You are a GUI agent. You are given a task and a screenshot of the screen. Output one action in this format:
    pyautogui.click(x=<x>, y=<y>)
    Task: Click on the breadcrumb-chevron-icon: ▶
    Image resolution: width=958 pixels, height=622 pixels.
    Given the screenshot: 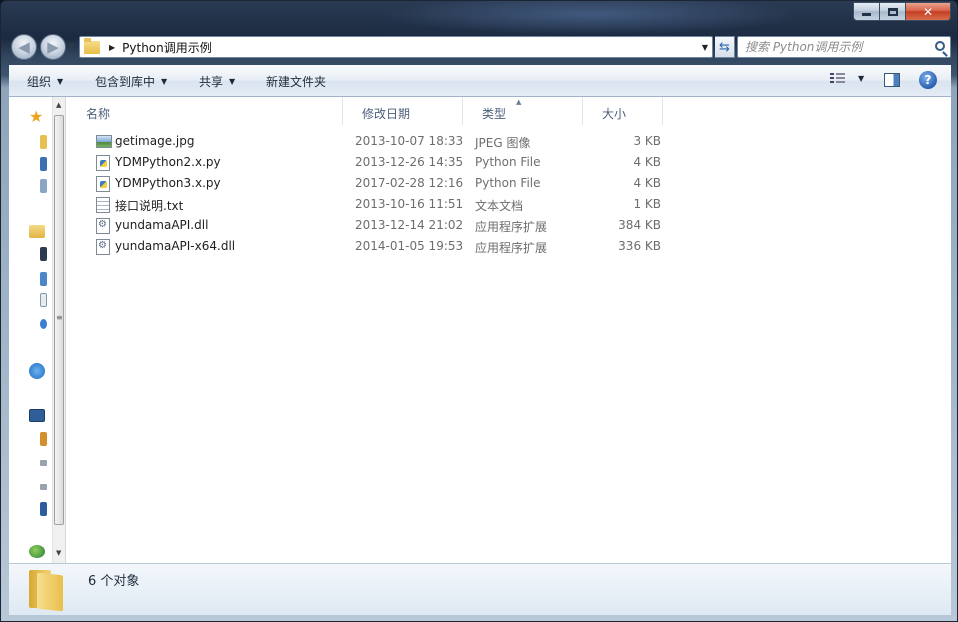 What is the action you would take?
    pyautogui.click(x=112, y=47)
    